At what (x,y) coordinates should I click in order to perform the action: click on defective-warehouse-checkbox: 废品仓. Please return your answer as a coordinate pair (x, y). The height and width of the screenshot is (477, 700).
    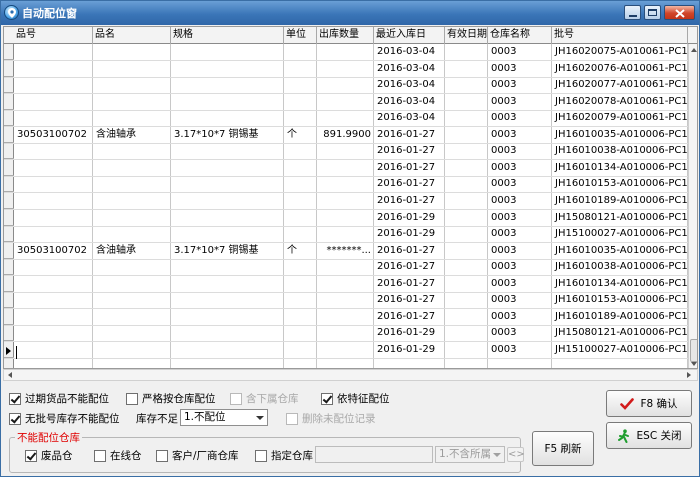
    Looking at the image, I should click on (49, 455).